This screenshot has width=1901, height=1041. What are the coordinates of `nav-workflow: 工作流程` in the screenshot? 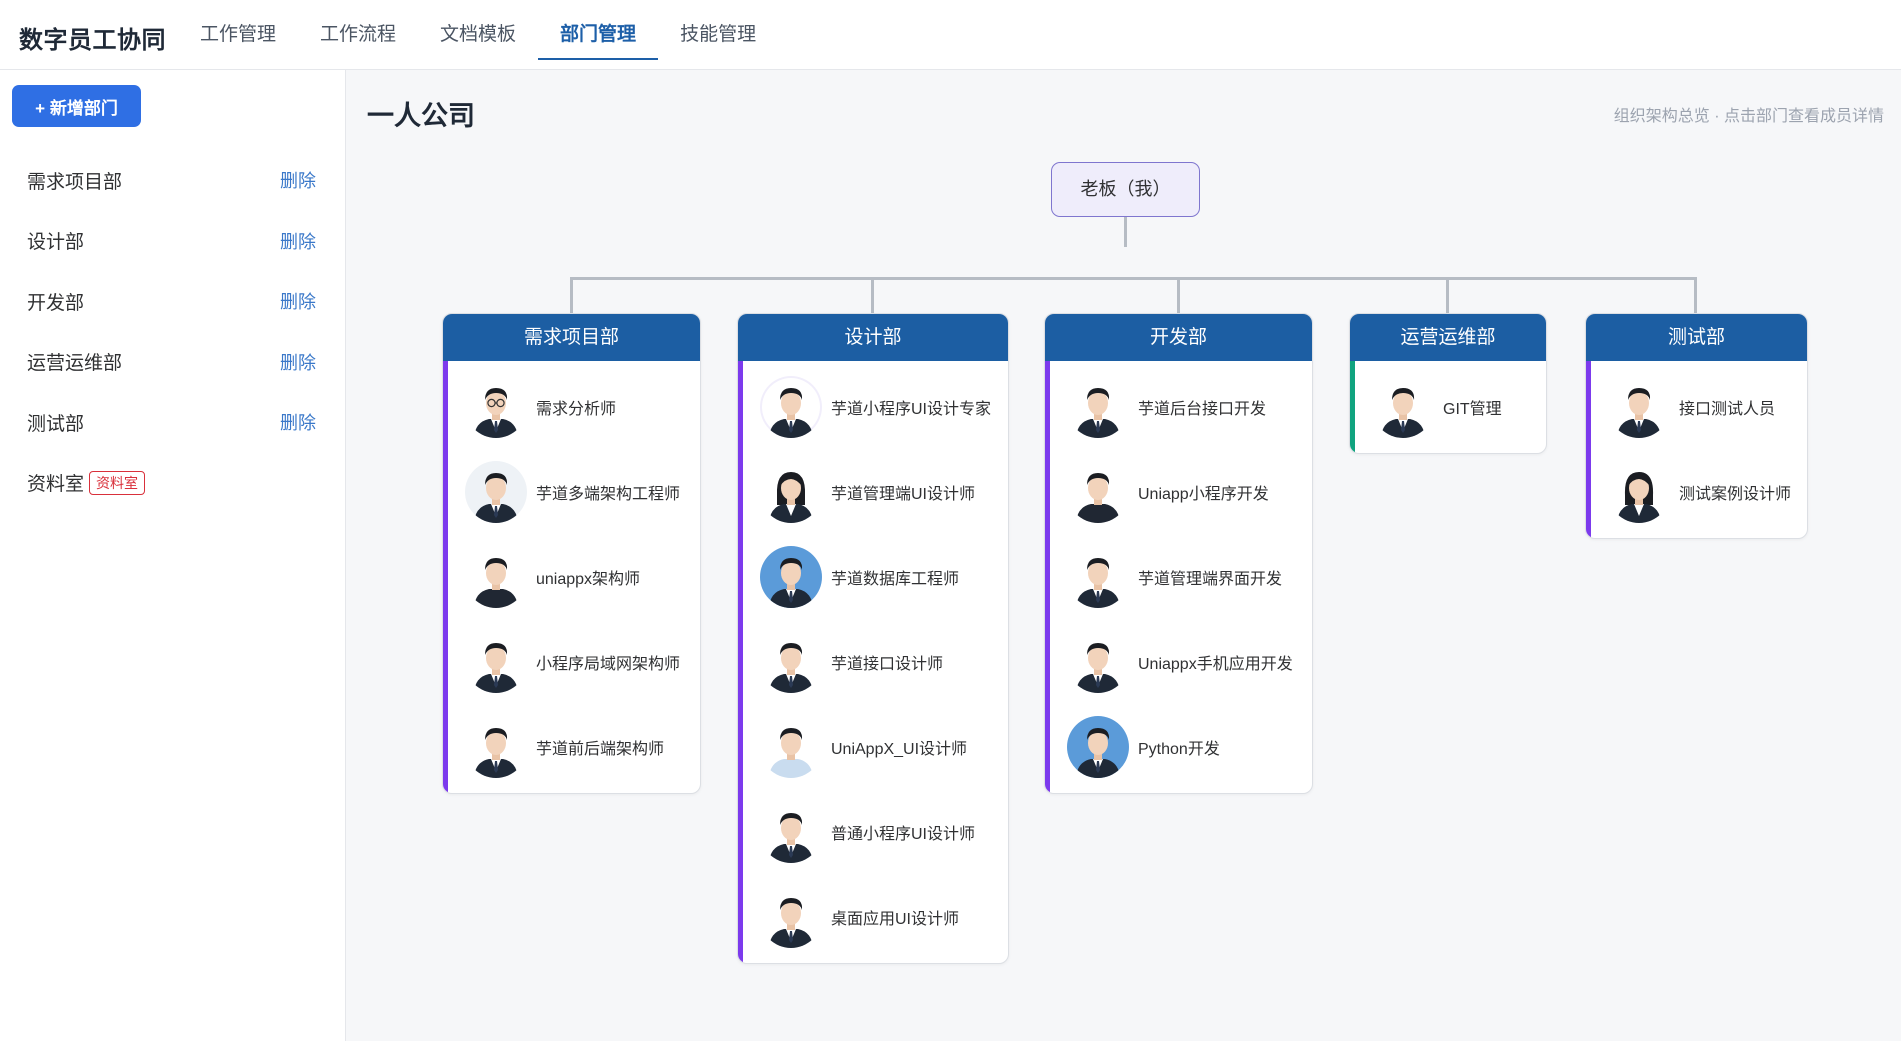 It's located at (358, 35).